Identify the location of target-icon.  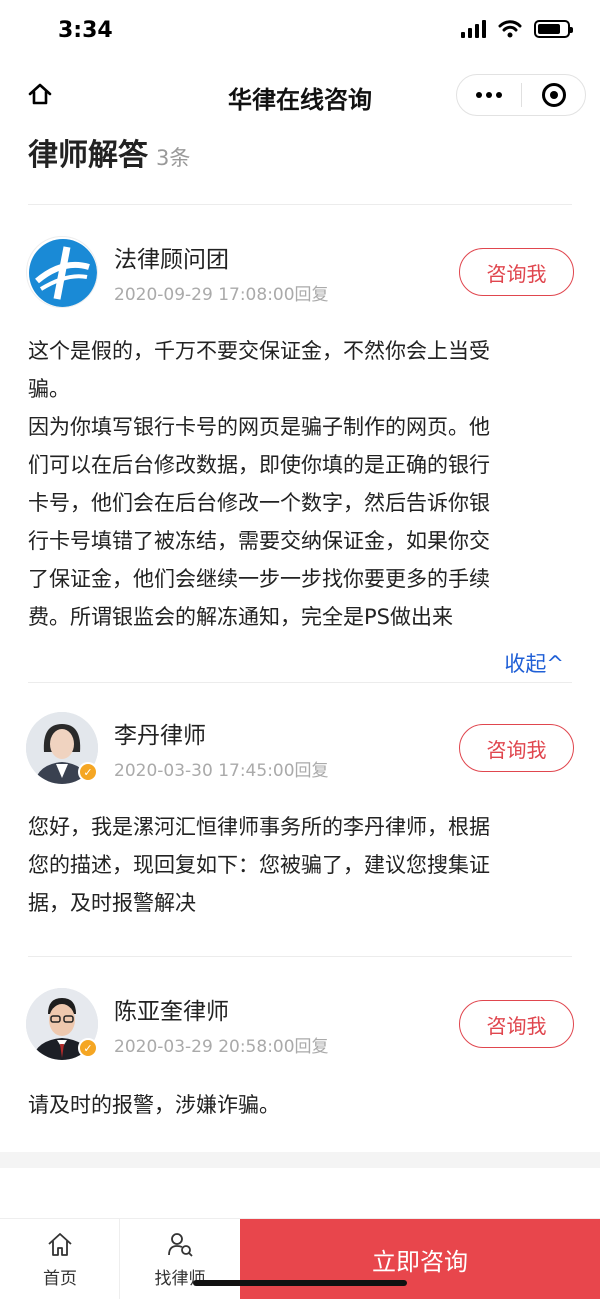
(553, 95).